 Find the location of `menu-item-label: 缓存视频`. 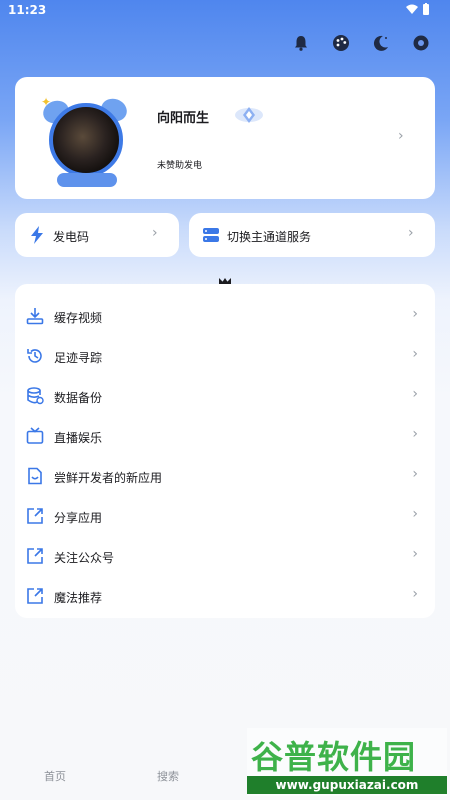

menu-item-label: 缓存视频 is located at coordinates (78, 318).